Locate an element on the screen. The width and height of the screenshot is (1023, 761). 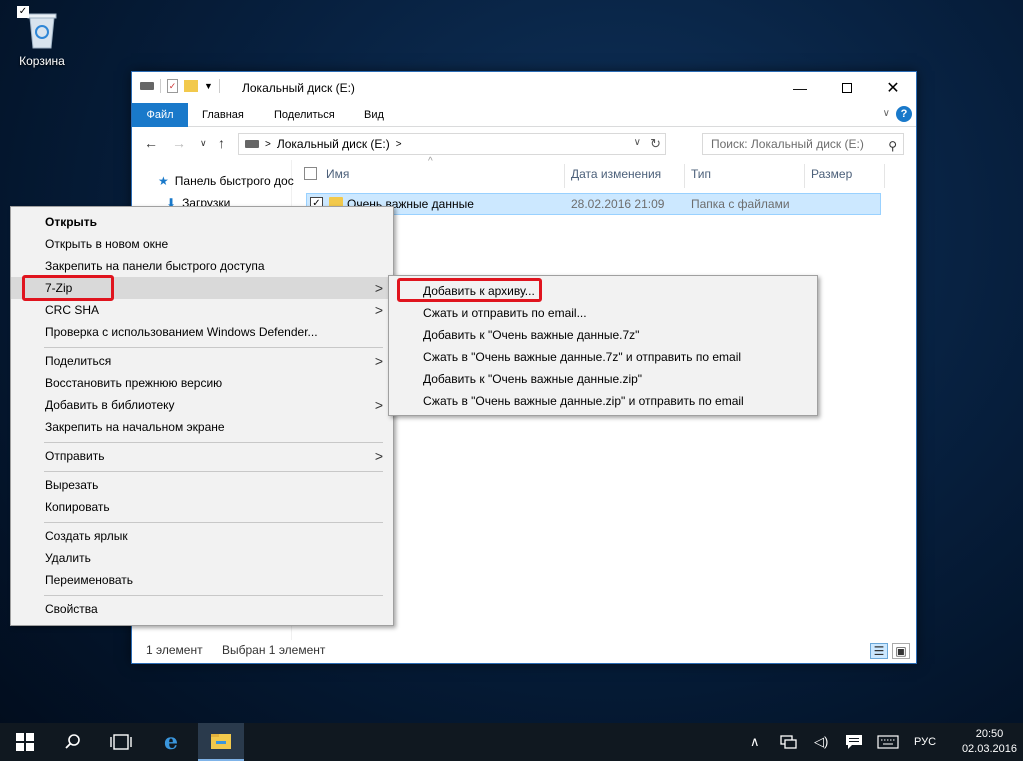
menu-item-properties: Свойства is located at coordinates (202, 609).